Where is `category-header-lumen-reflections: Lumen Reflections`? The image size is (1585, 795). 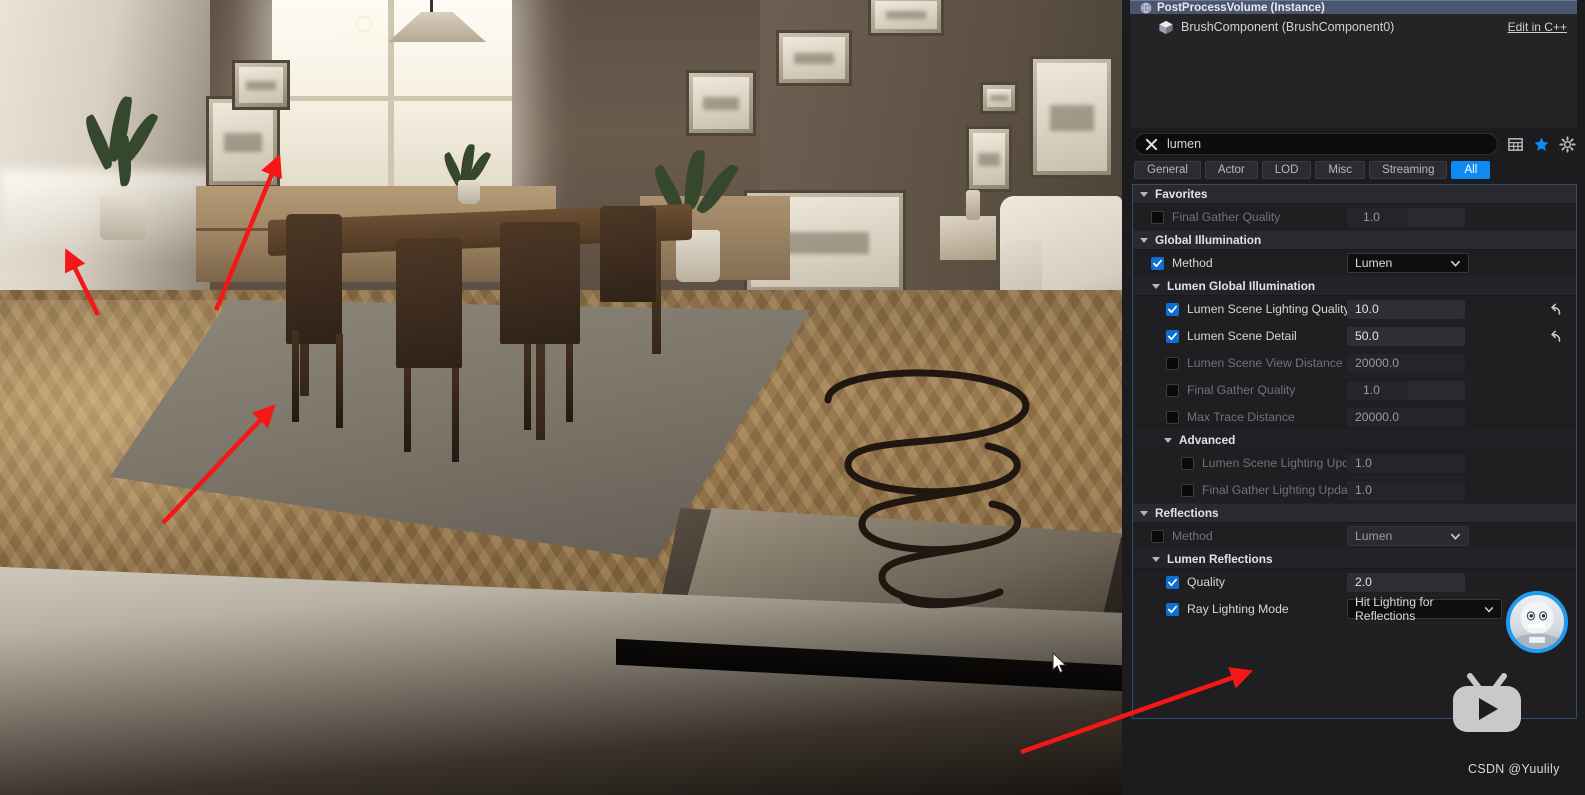 category-header-lumen-reflections: Lumen Reflections is located at coordinates (1354, 559).